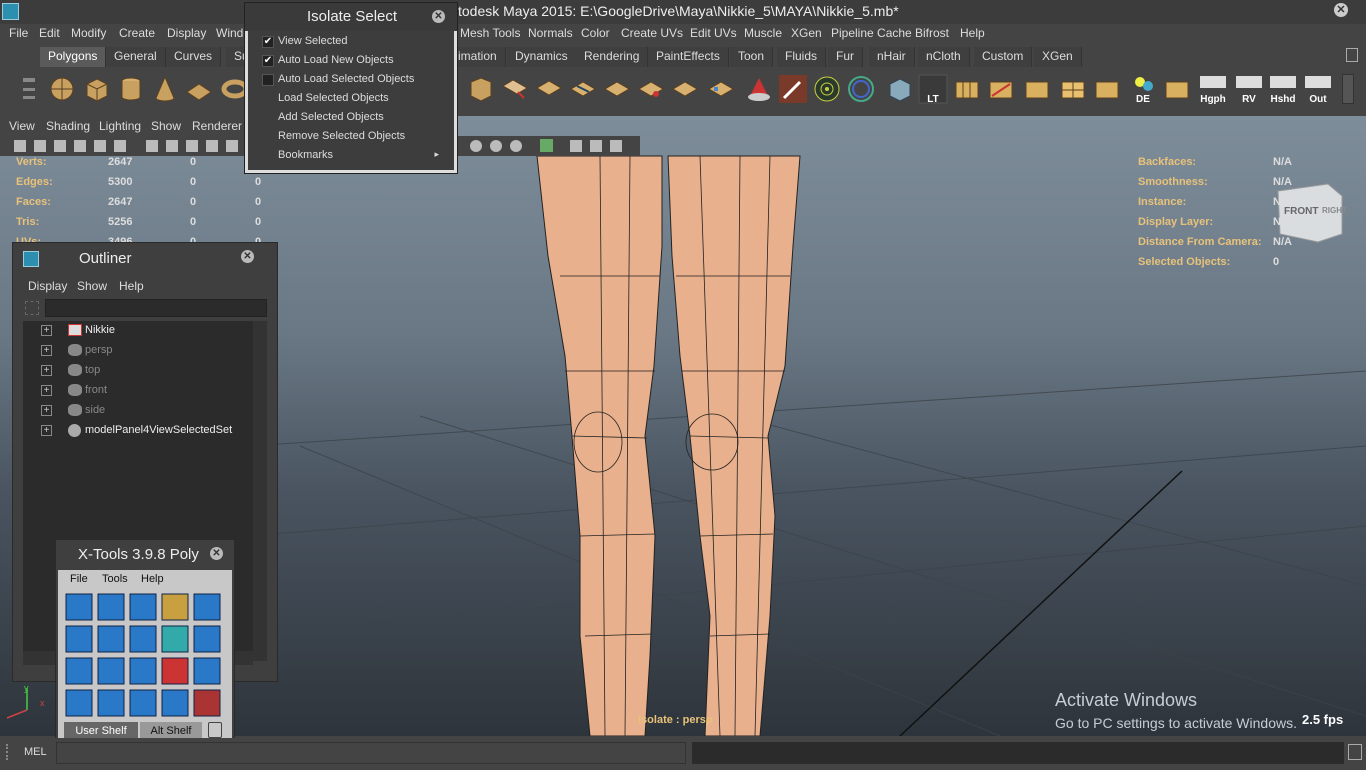  I want to click on xtools-menu-help: Help, so click(152, 579).